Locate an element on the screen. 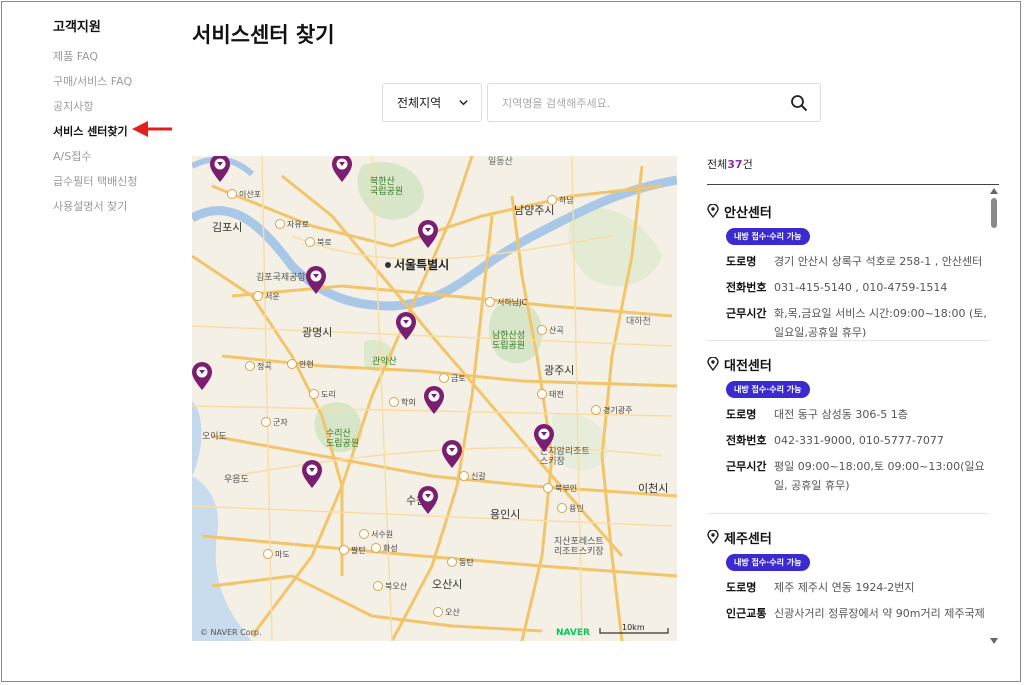 Image resolution: width=1024 pixels, height=685 pixels. map-jc-label: 서운 is located at coordinates (266, 296).